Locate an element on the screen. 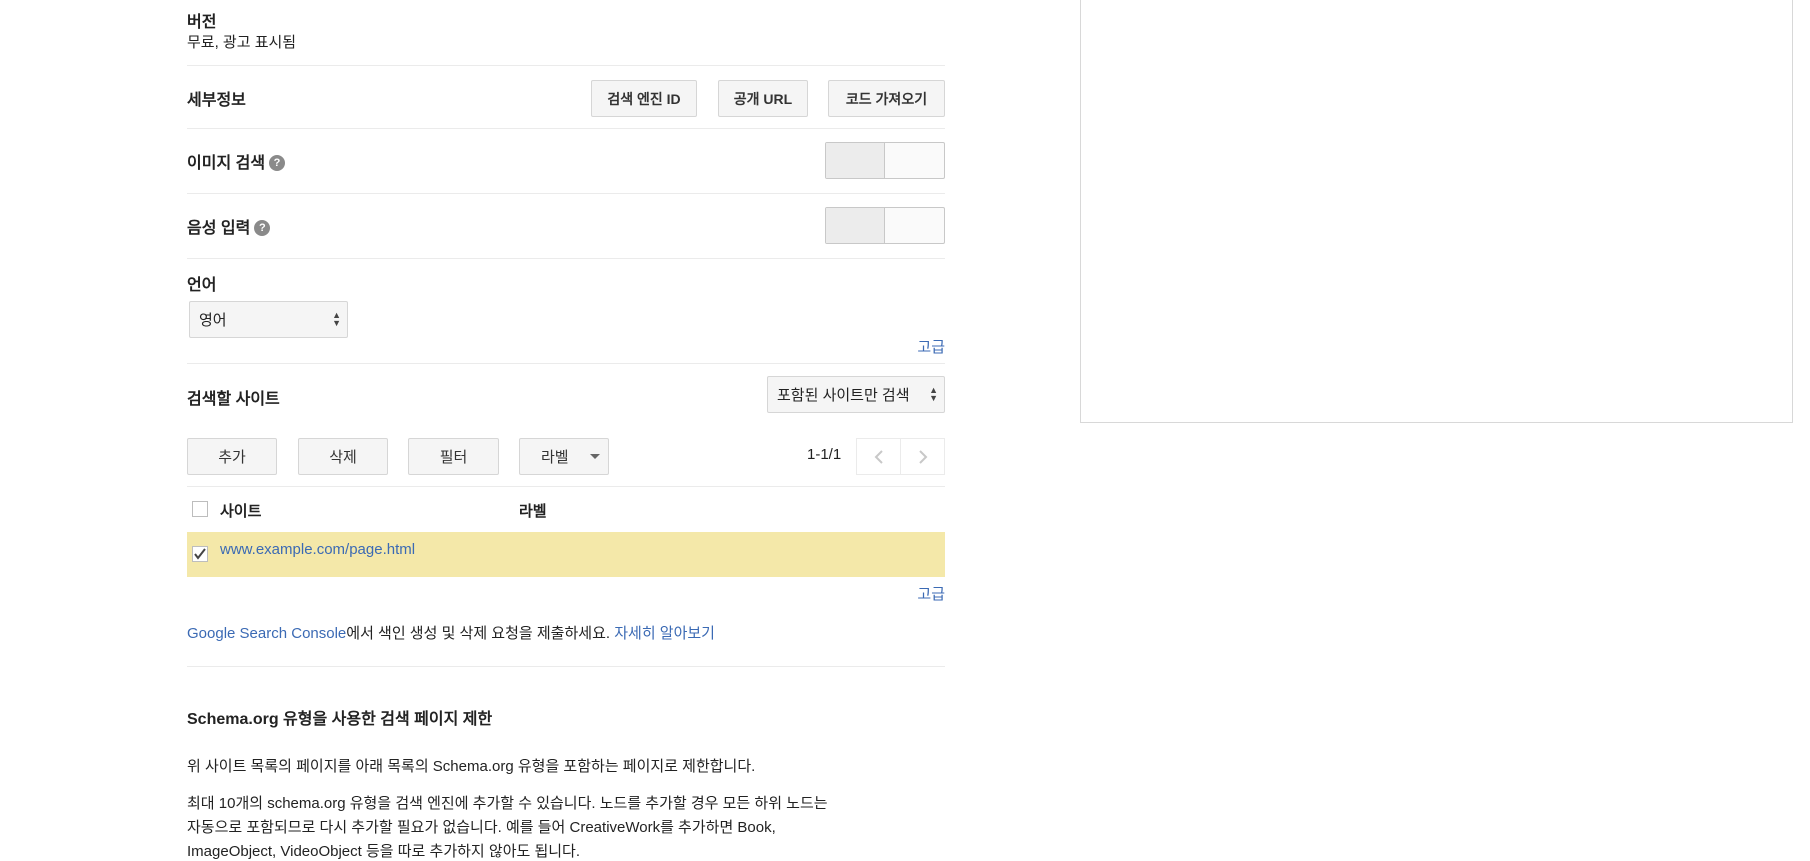  public-url-button: 공개 URL is located at coordinates (763, 98).